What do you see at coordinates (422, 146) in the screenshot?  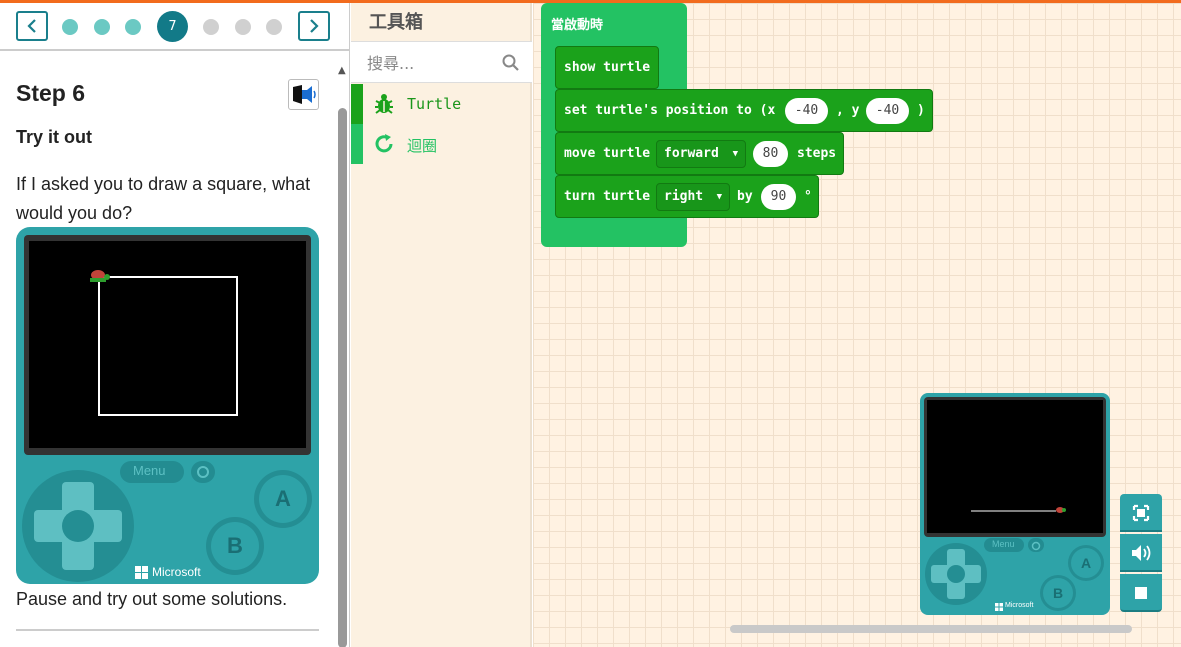 I see `category-label-loops: 迴圈` at bounding box center [422, 146].